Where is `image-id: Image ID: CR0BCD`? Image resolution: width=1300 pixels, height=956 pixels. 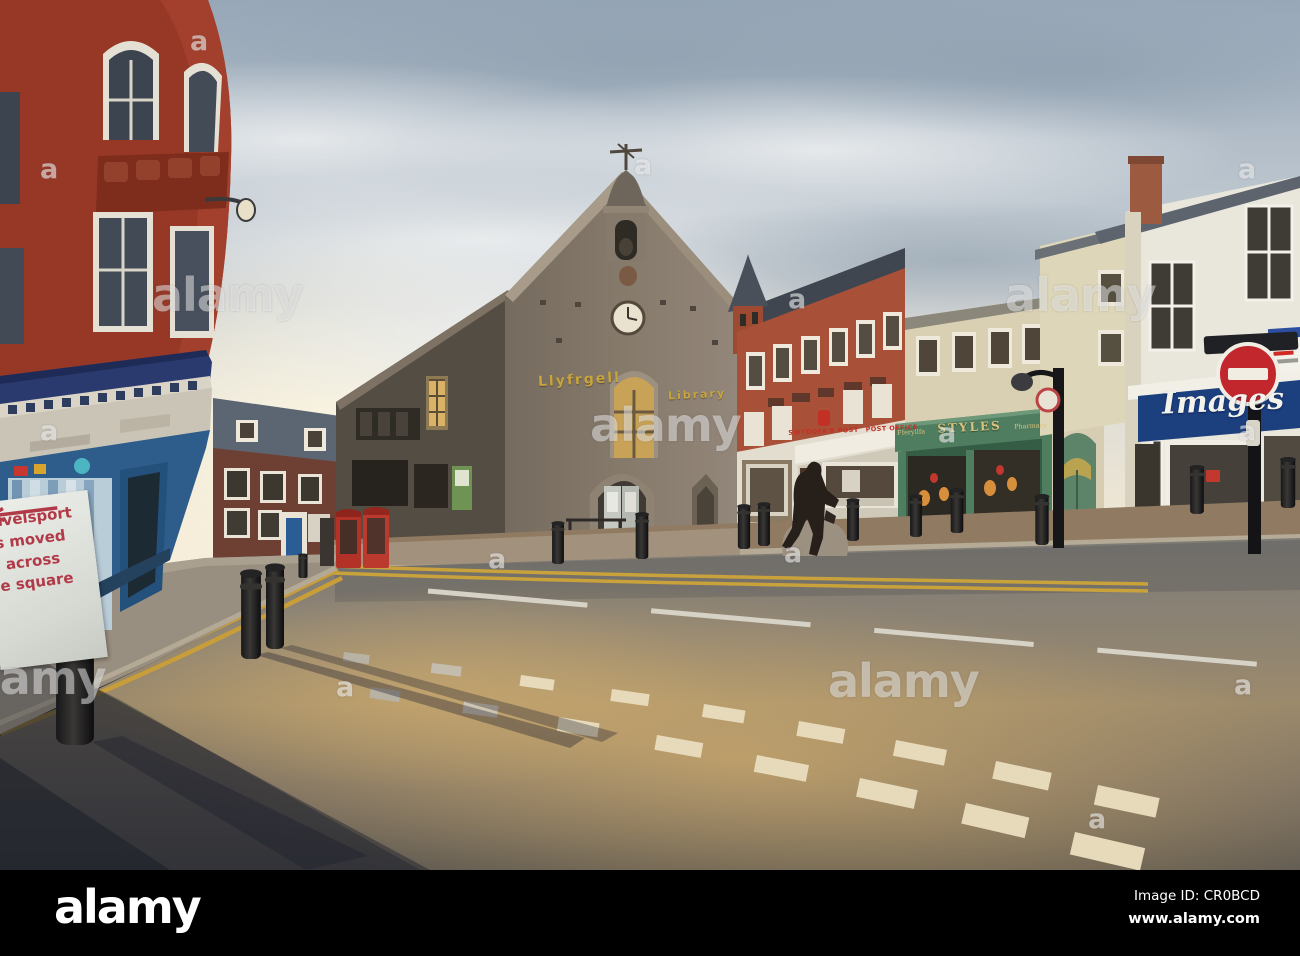
image-id: Image ID: CR0BCD is located at coordinates (1196, 896).